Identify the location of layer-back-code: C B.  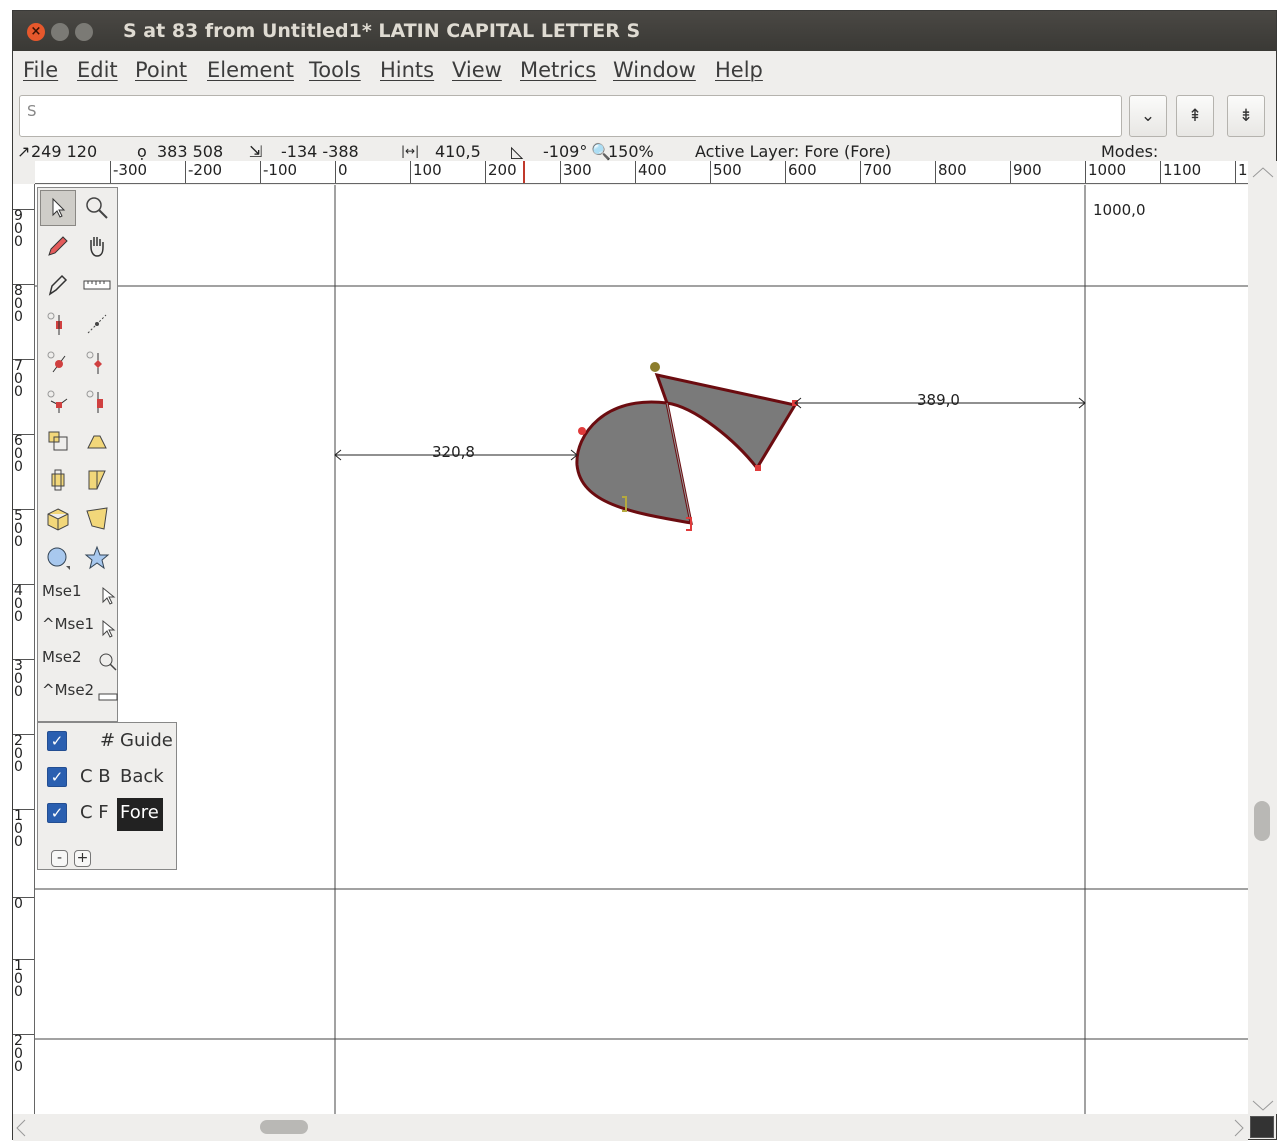
(95, 776).